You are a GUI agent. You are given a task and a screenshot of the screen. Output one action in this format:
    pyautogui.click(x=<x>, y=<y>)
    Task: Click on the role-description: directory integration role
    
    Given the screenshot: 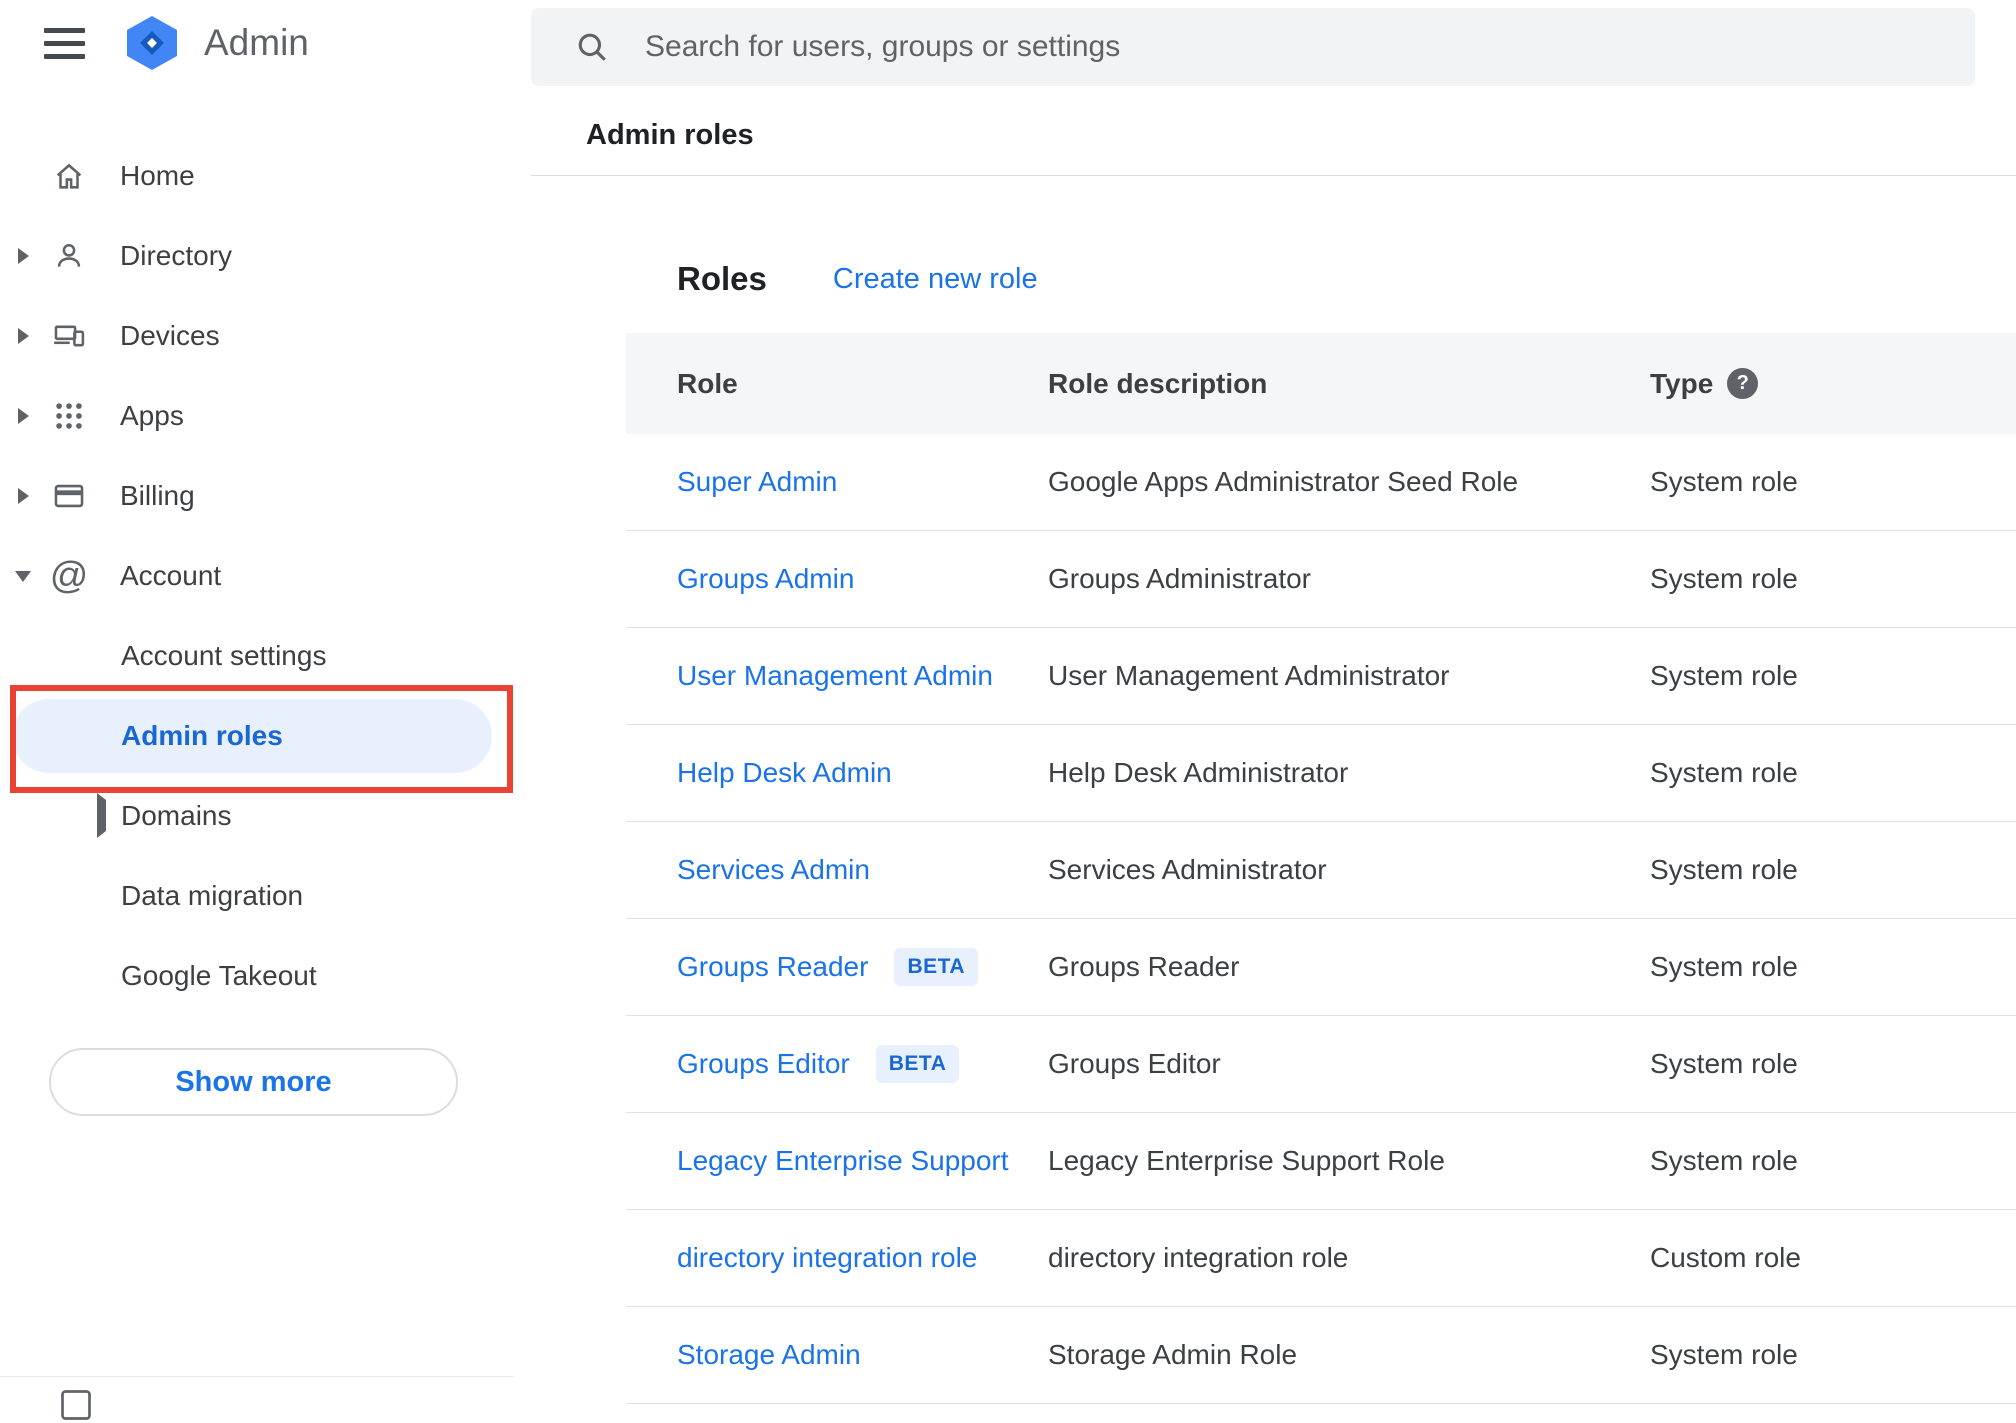 What is the action you would take?
    pyautogui.click(x=1198, y=1257)
    